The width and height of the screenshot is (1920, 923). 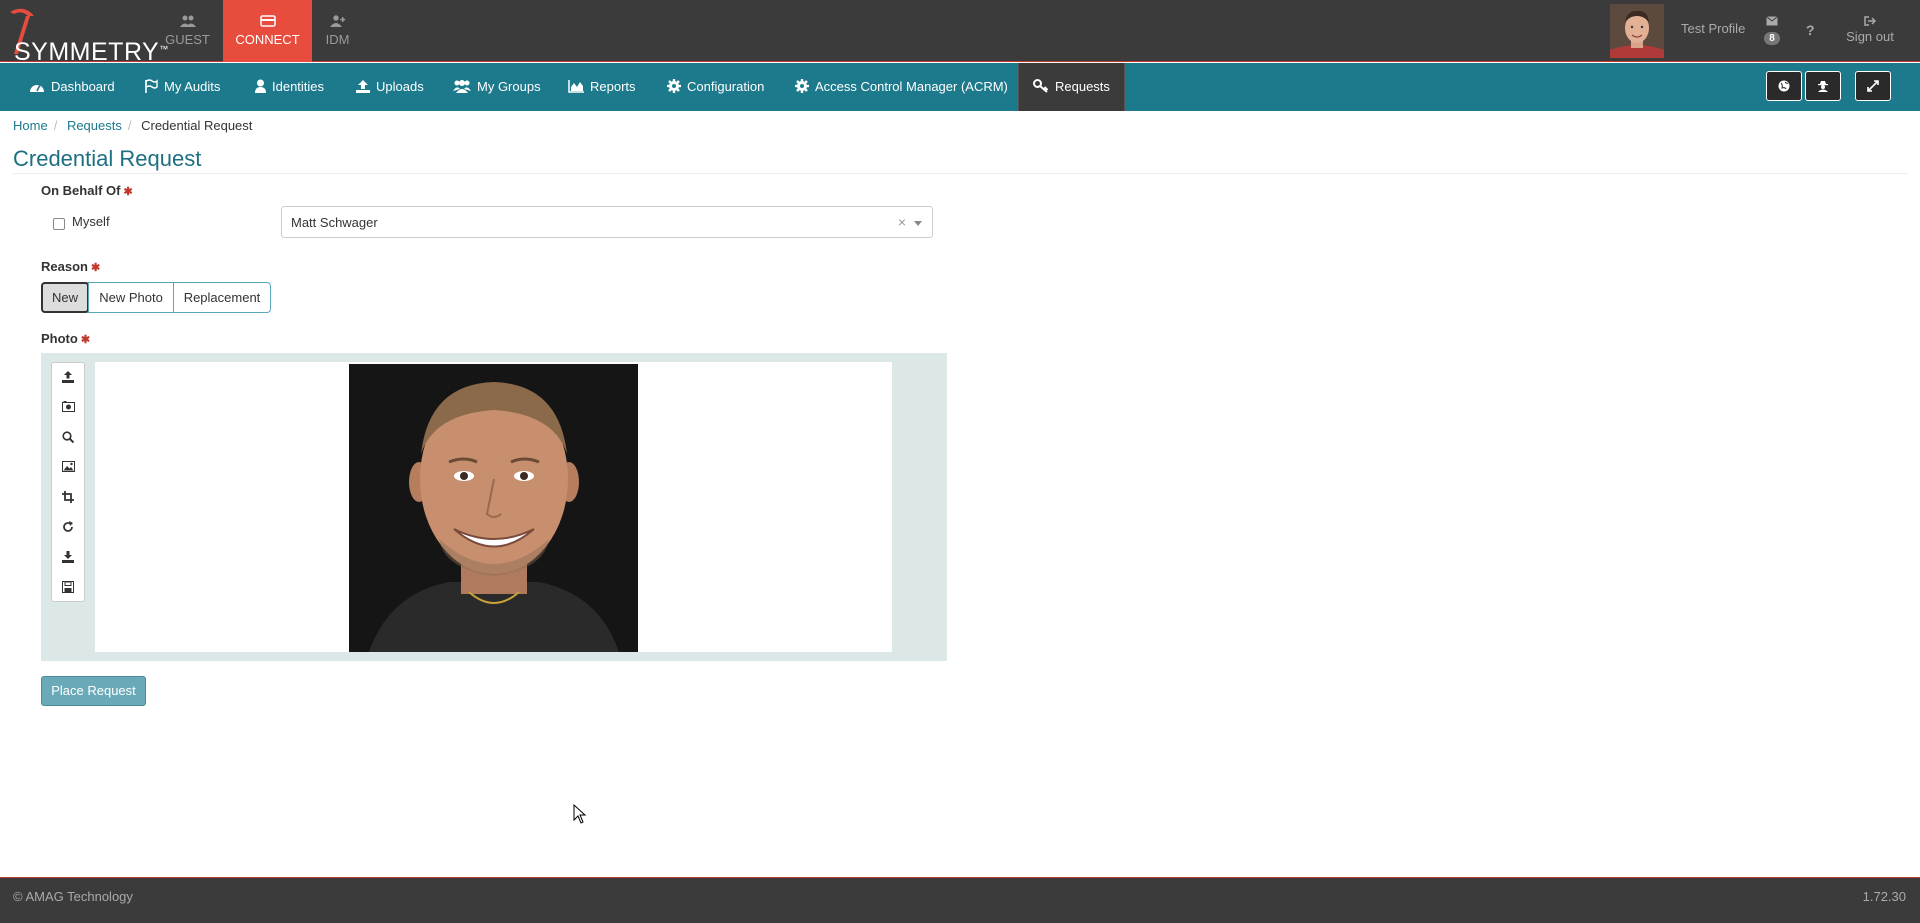 What do you see at coordinates (580, 814) in the screenshot?
I see `mouse-cursor-icon` at bounding box center [580, 814].